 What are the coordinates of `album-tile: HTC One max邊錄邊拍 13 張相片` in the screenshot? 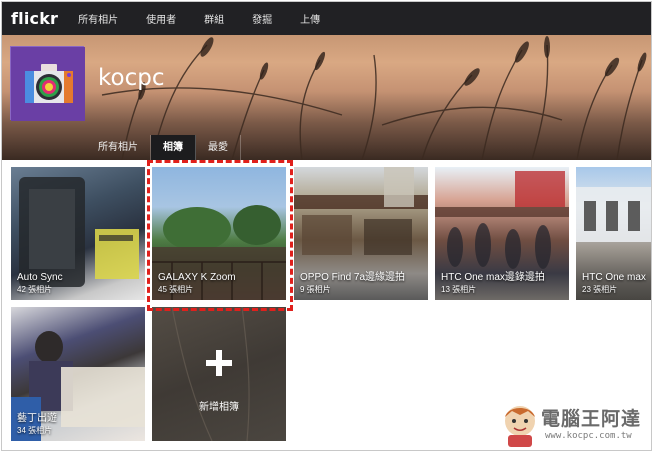 It's located at (502, 233).